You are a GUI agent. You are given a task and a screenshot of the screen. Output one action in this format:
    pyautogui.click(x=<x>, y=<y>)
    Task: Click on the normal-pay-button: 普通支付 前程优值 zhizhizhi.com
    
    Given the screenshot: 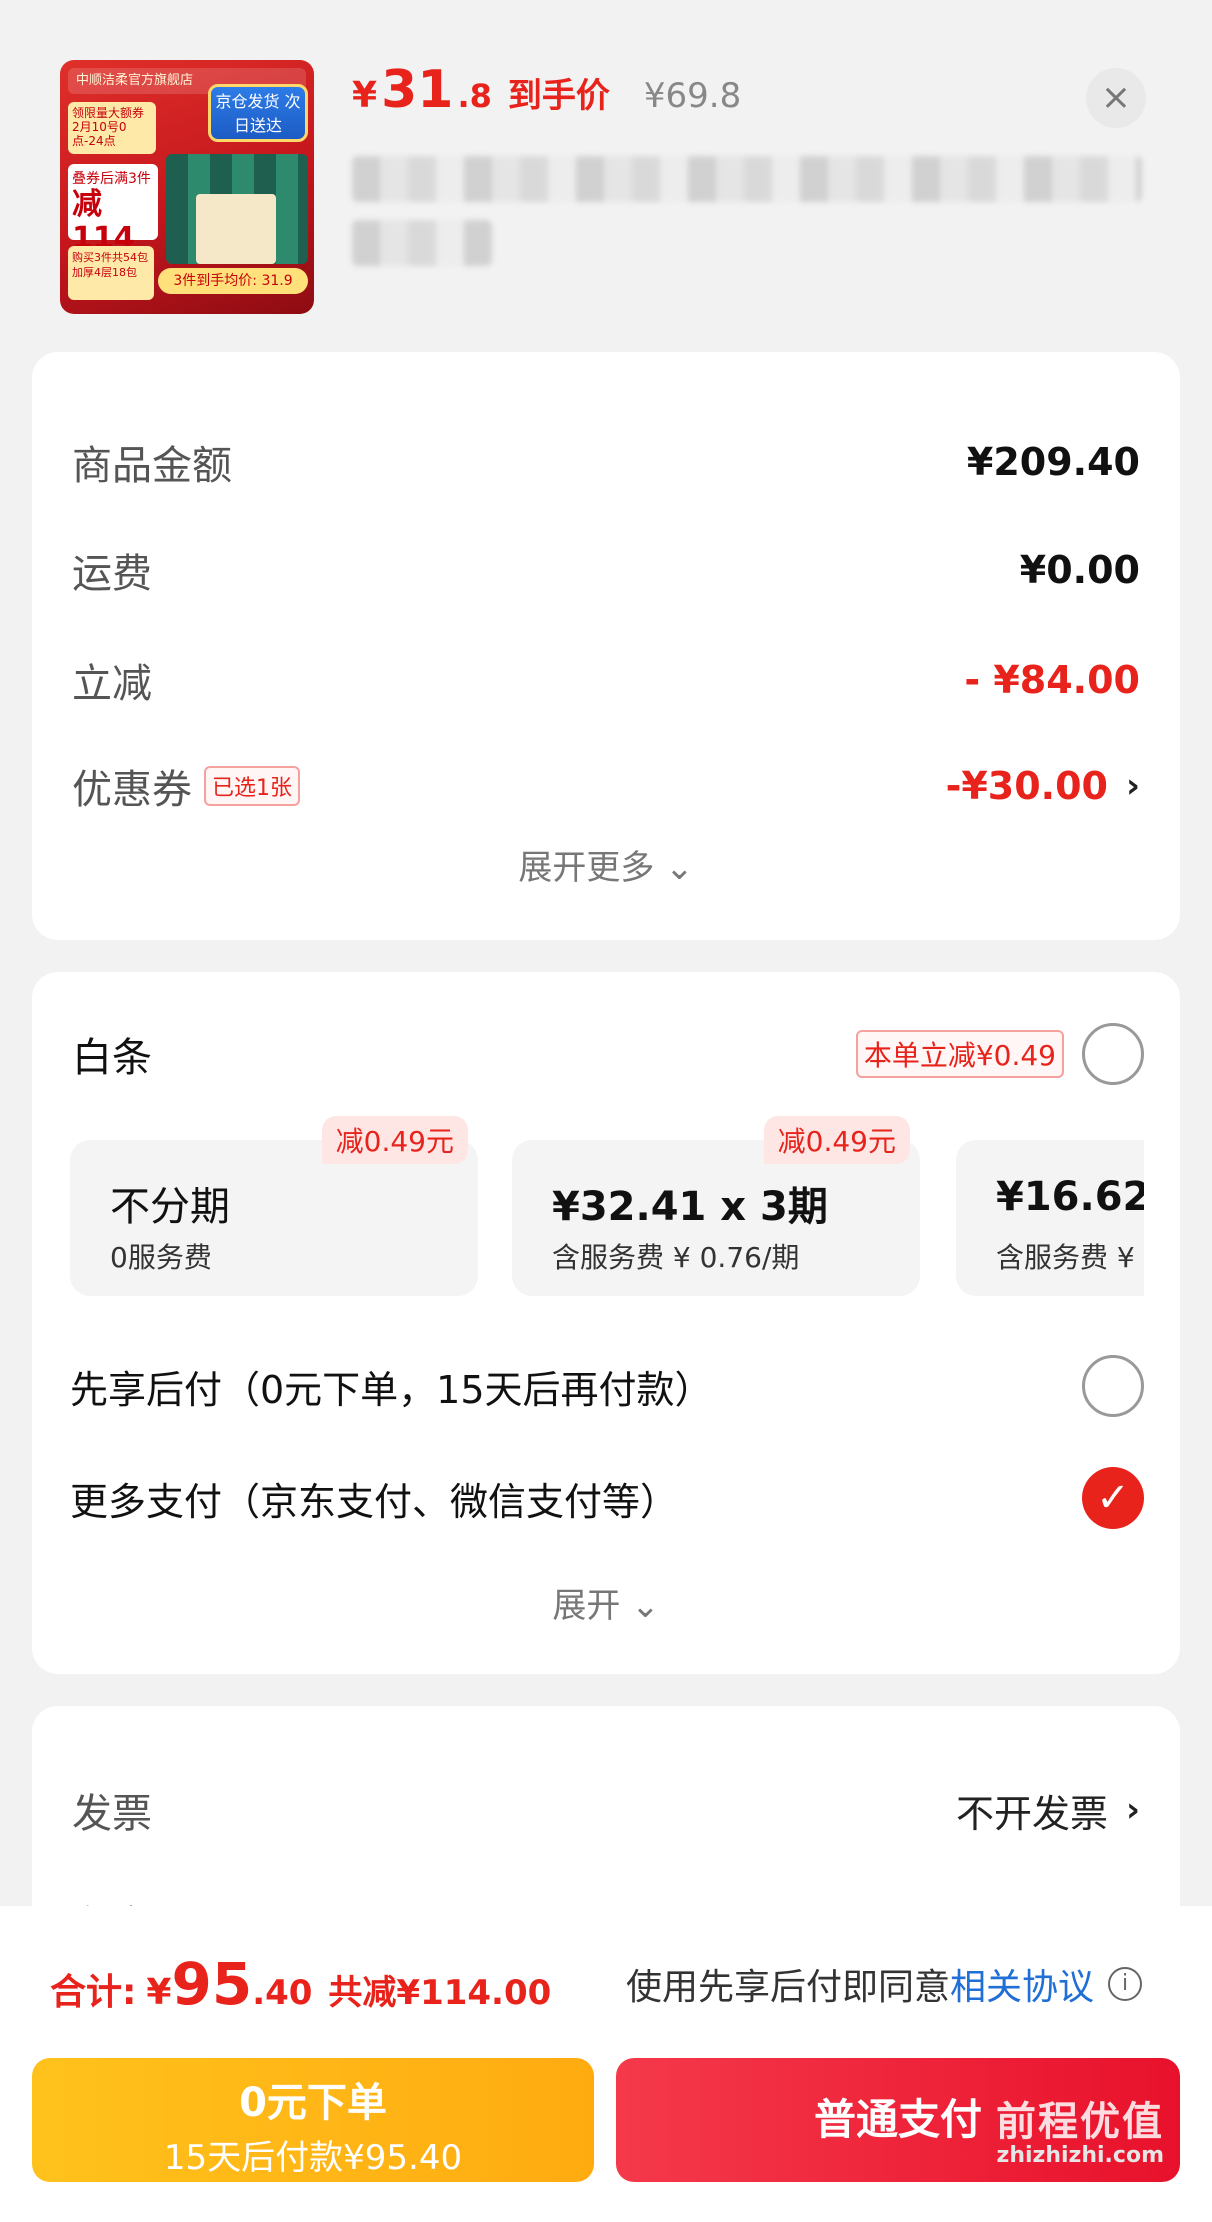 What is the action you would take?
    pyautogui.click(x=898, y=2120)
    